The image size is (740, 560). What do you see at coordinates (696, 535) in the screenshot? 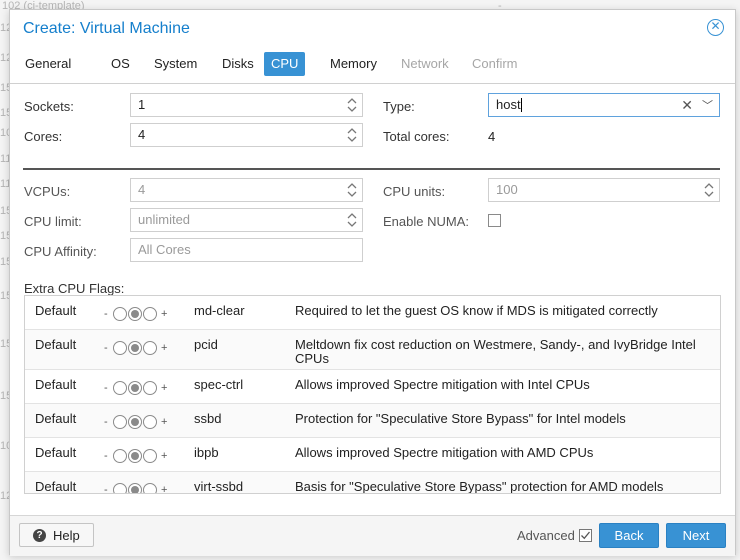
I see `next-button: Next` at bounding box center [696, 535].